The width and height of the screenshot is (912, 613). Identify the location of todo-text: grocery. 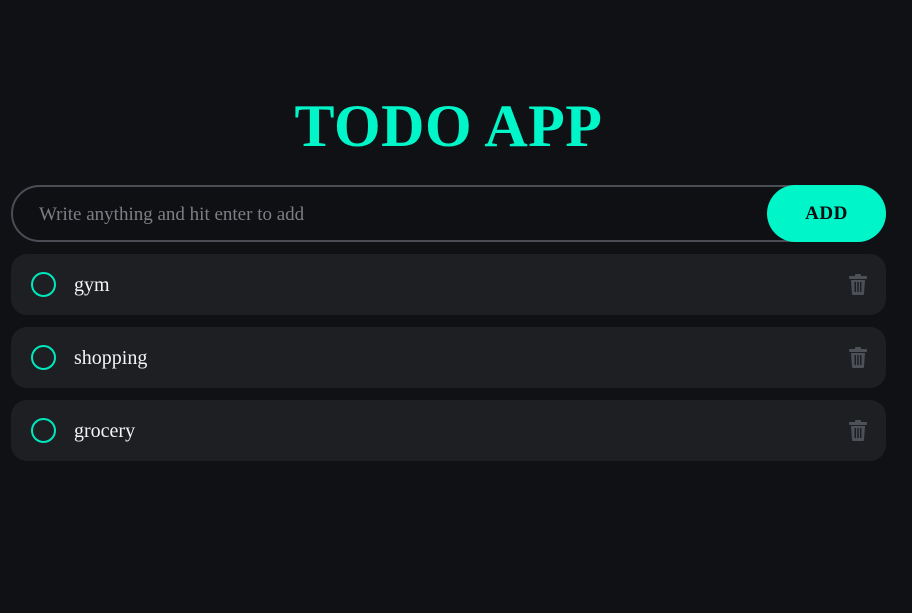
(105, 431).